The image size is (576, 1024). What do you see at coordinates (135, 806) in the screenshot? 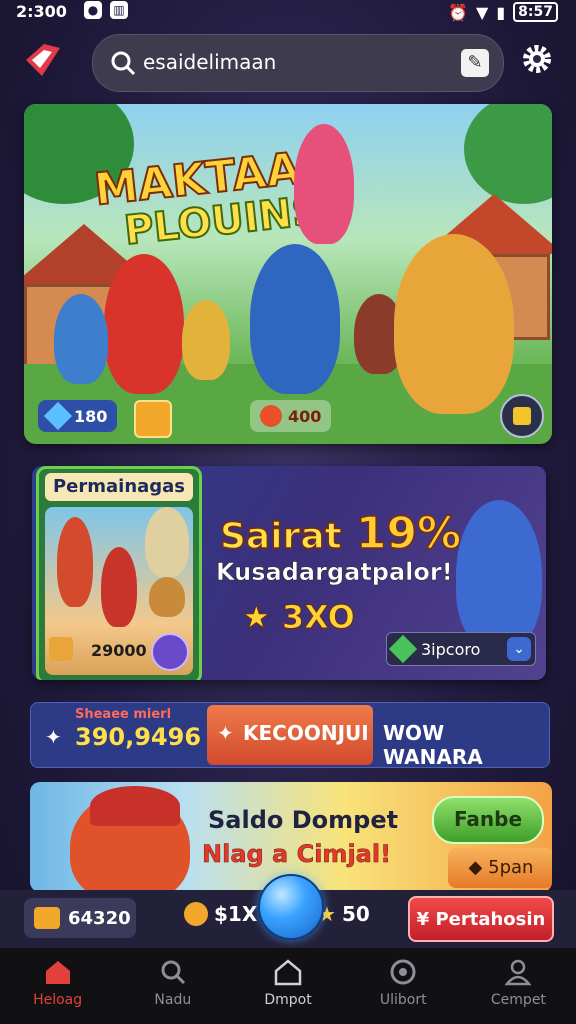
I see `red-hat-decoration` at bounding box center [135, 806].